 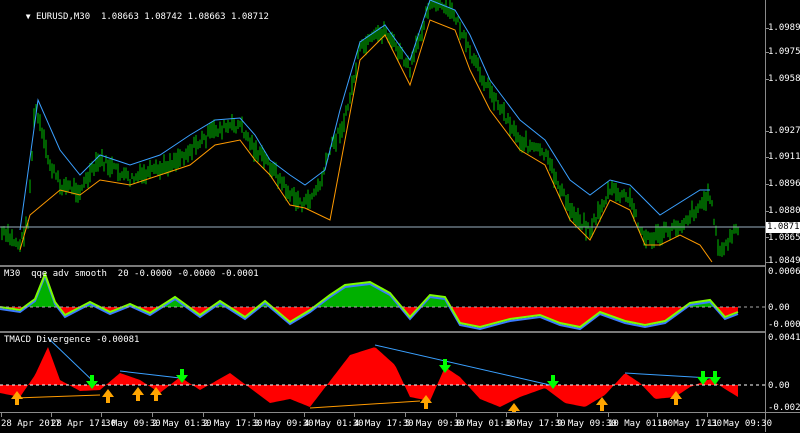 I want to click on price-axis, so click(x=782, y=216).